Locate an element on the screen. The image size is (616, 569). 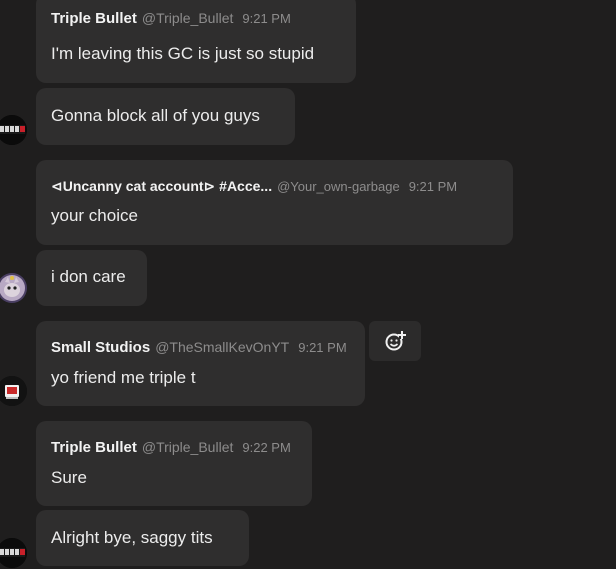
message-bubble: Alright bye, saggy tits is located at coordinates (142, 538).